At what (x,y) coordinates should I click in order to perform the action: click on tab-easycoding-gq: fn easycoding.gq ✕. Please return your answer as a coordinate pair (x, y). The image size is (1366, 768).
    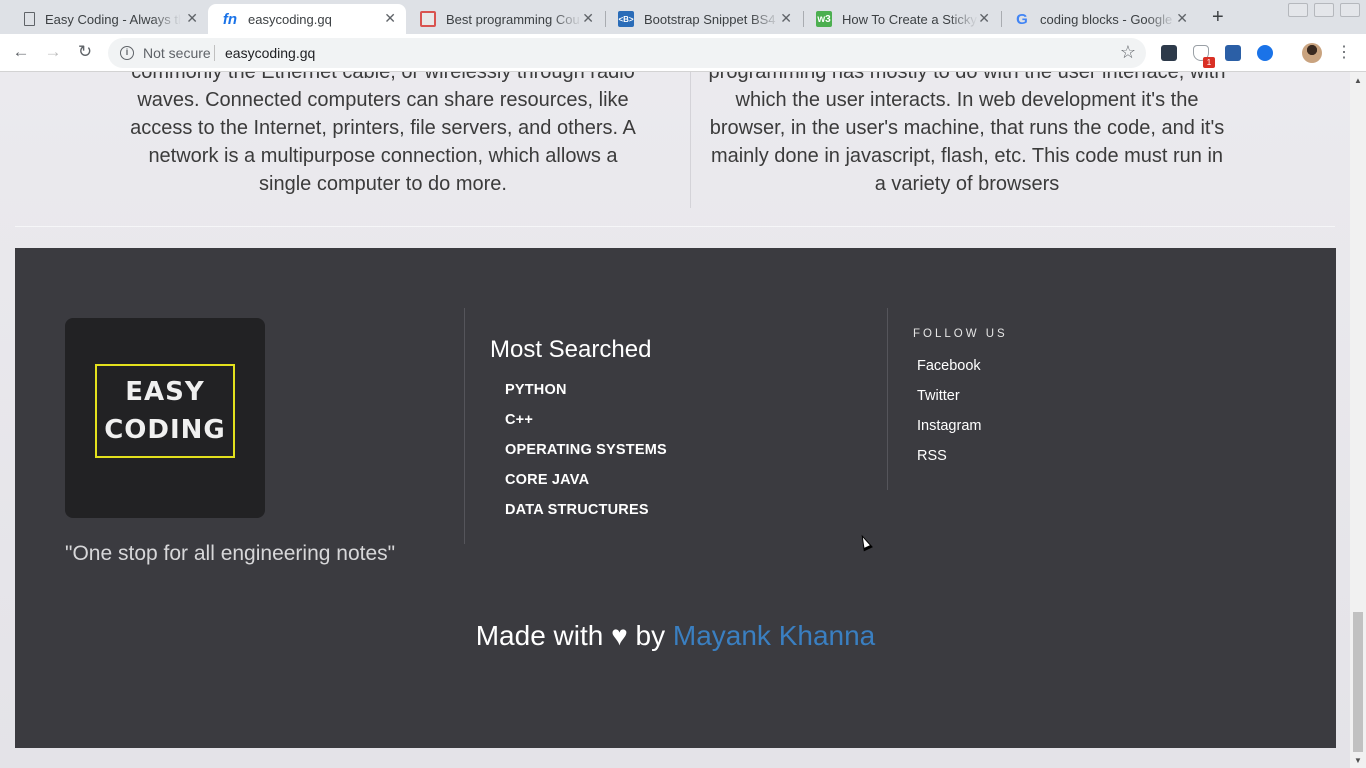
    Looking at the image, I should click on (307, 19).